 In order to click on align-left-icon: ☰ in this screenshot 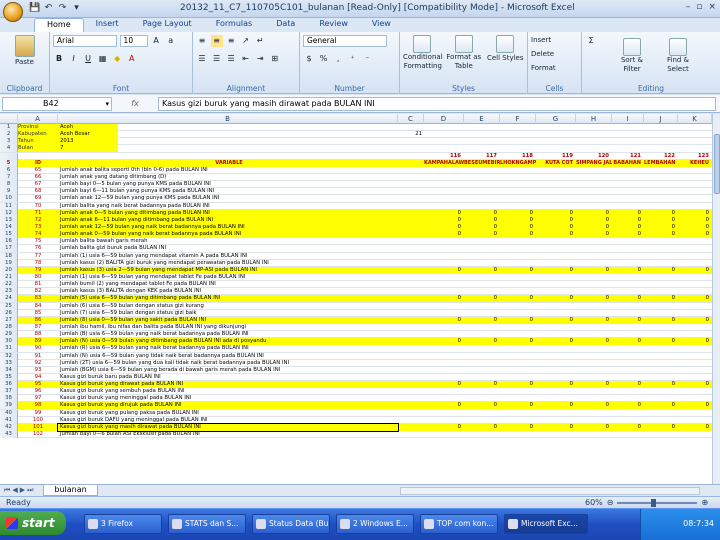, I will do `click(202, 59)`.